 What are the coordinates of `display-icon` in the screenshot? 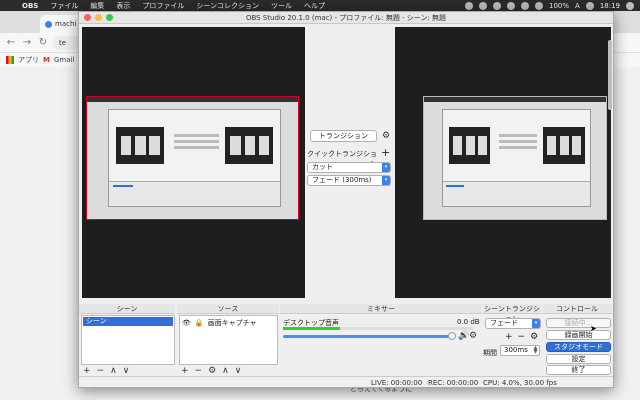 It's located at (511, 5).